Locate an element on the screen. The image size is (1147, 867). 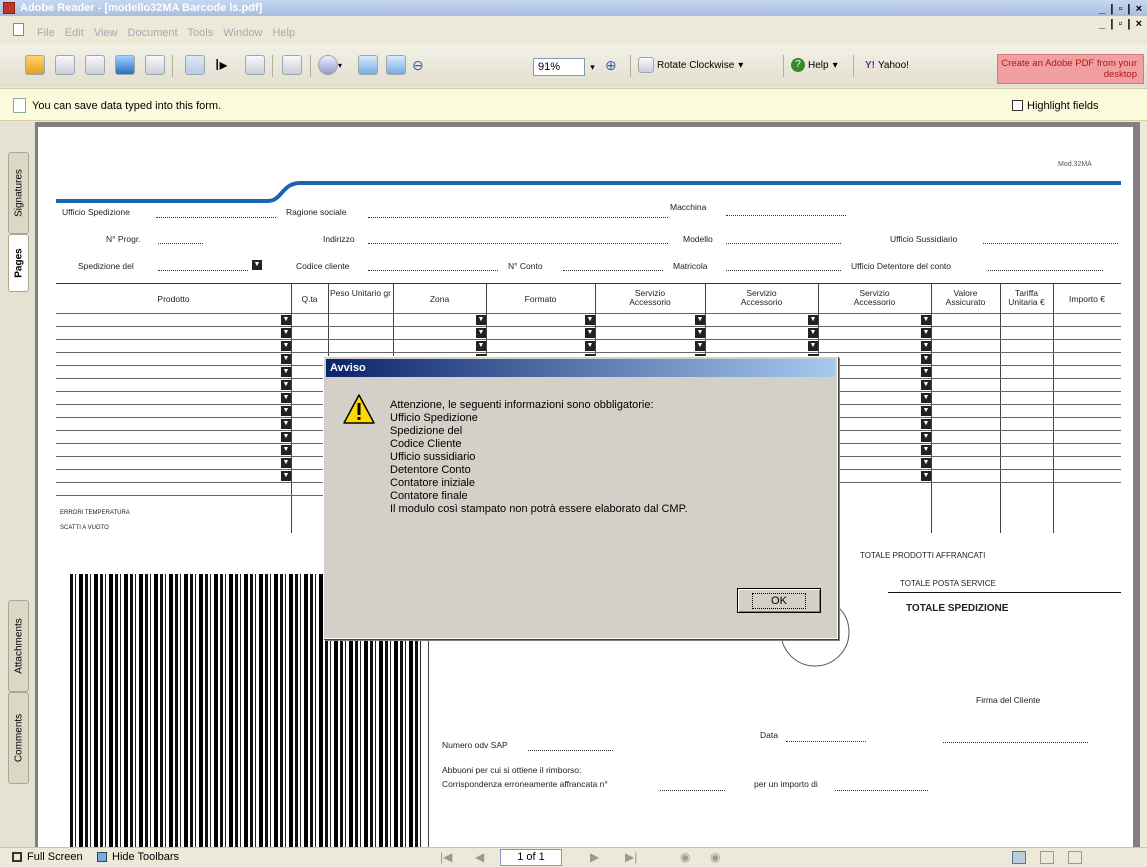
single-page-icon is located at coordinates (1019, 857).